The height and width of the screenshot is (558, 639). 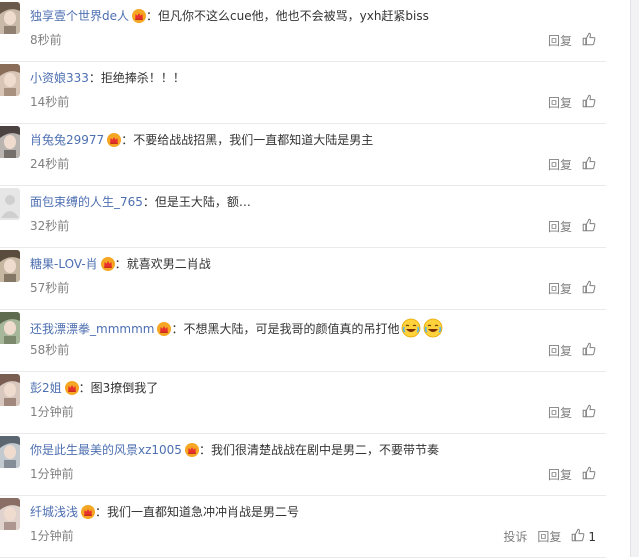 I want to click on comment-item: 肖兔兔29977 ：不要给战战招黑，我们一直都知道大陆是男主 24秒前 回复, so click(x=303, y=155).